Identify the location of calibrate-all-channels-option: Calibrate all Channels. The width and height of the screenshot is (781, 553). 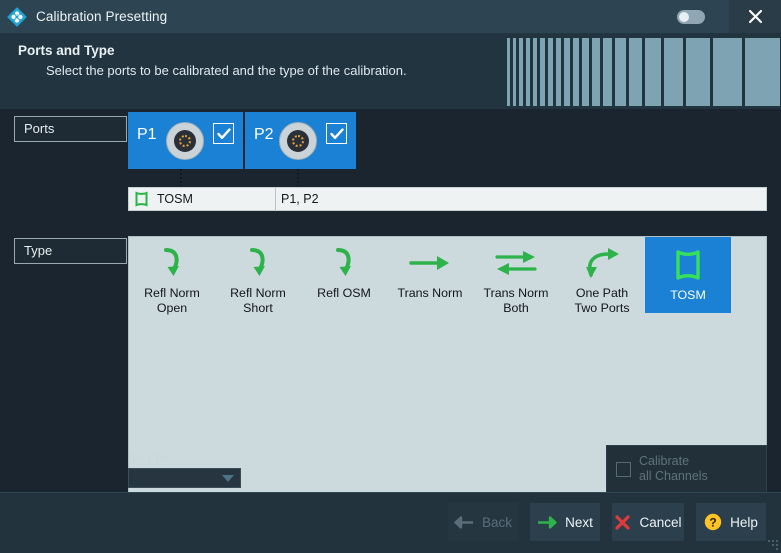
(686, 469).